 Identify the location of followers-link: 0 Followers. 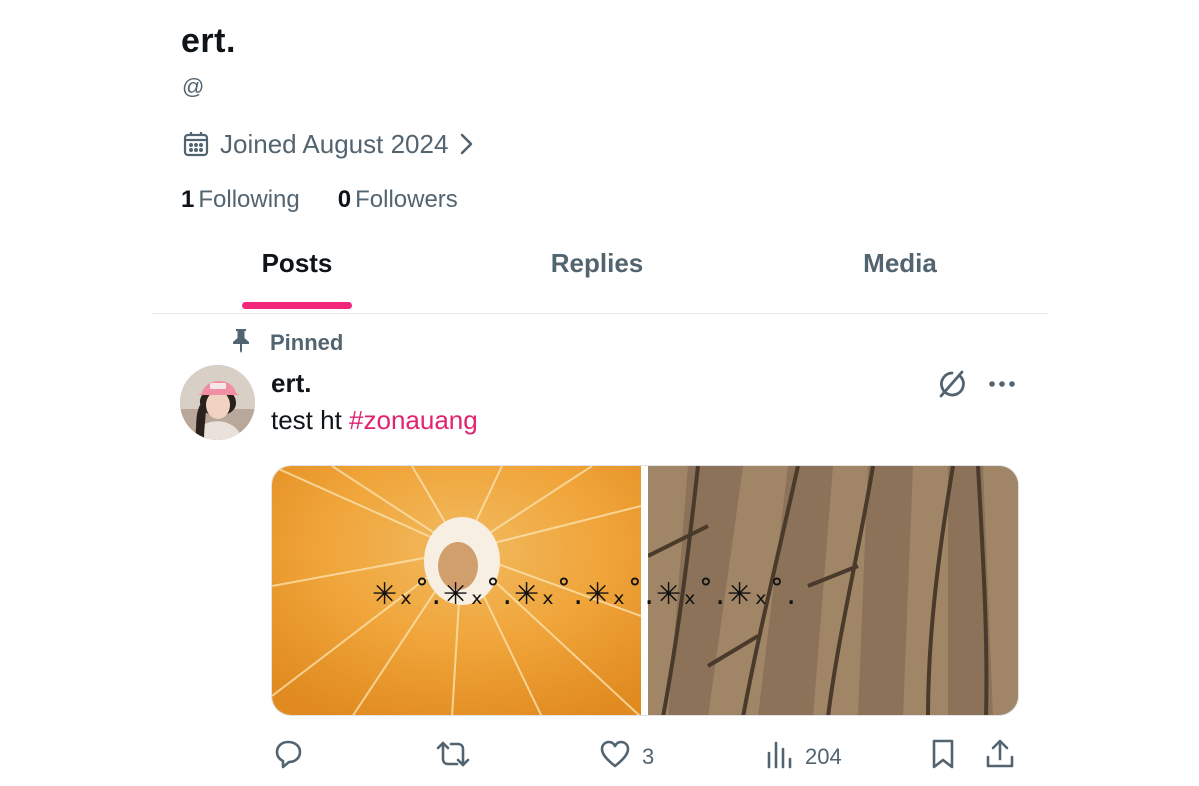
(398, 200).